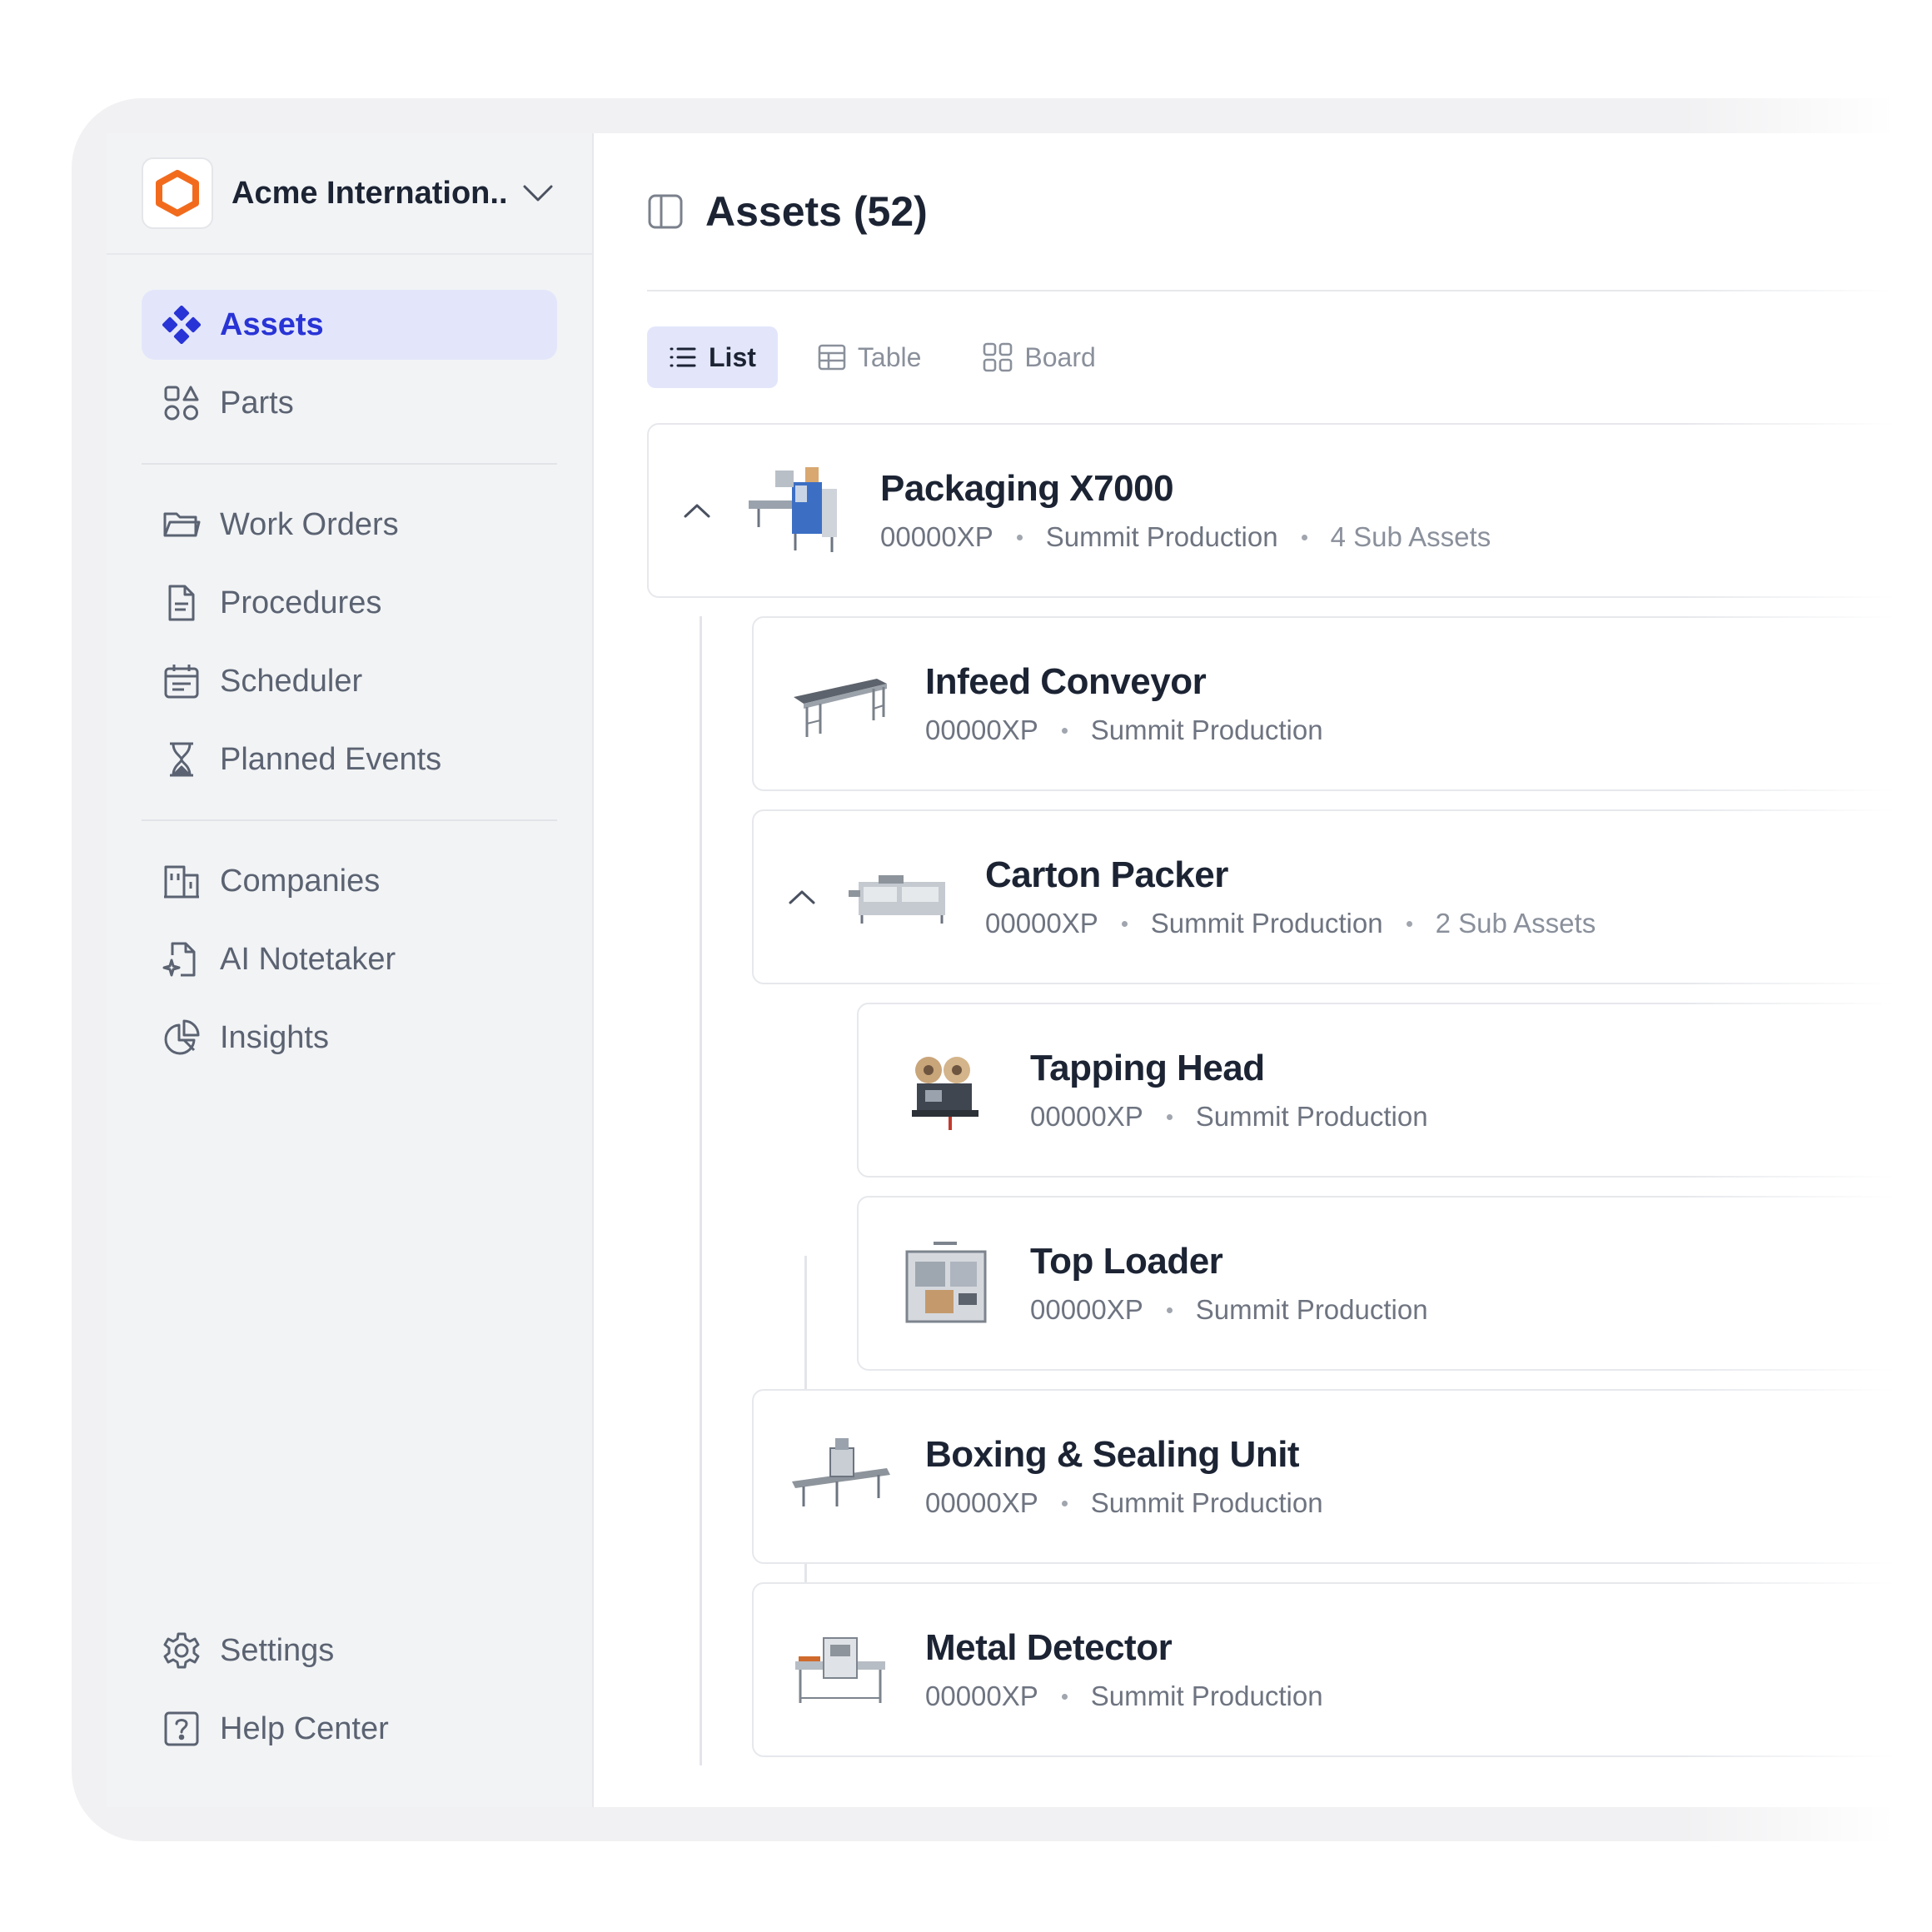 Image resolution: width=1932 pixels, height=1932 pixels. Describe the element at coordinates (349, 603) in the screenshot. I see `sidebar-item-procedures: Procedures` at that location.